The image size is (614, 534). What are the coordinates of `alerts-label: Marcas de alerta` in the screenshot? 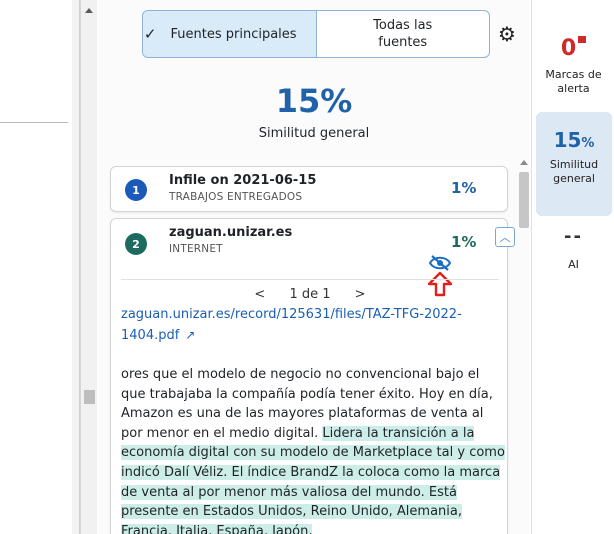 It's located at (573, 81).